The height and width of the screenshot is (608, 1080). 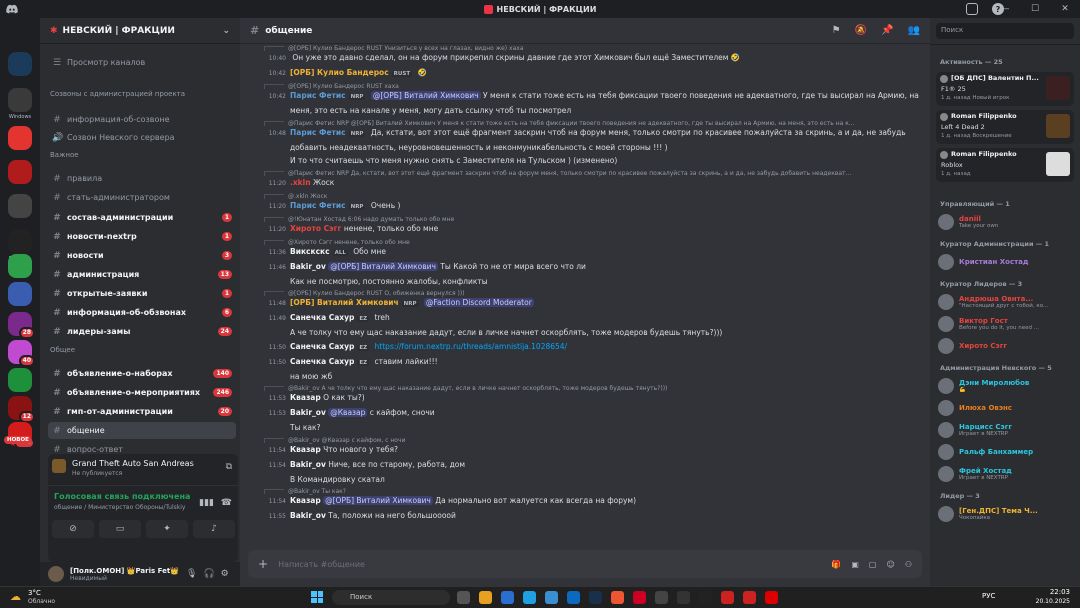 I want to click on server-icon: 40, so click(x=21, y=353).